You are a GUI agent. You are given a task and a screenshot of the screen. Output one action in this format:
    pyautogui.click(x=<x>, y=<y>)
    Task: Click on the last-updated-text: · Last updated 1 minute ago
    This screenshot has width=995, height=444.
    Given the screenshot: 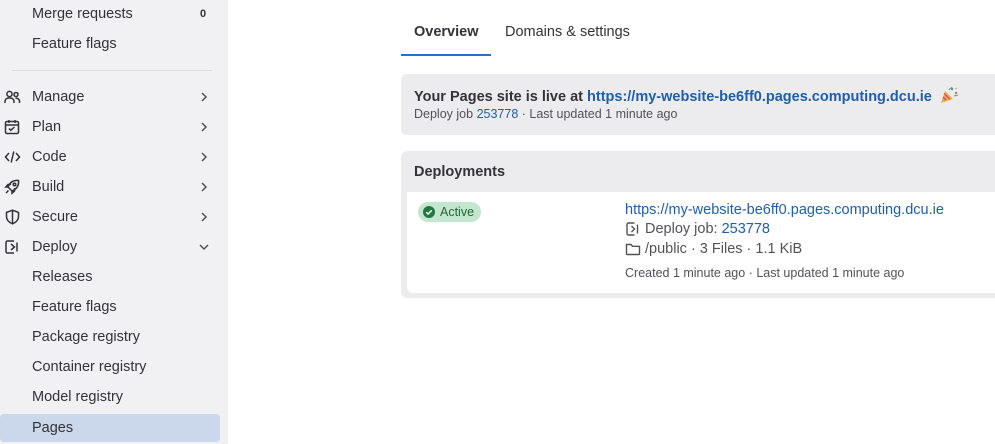 What is the action you would take?
    pyautogui.click(x=599, y=114)
    